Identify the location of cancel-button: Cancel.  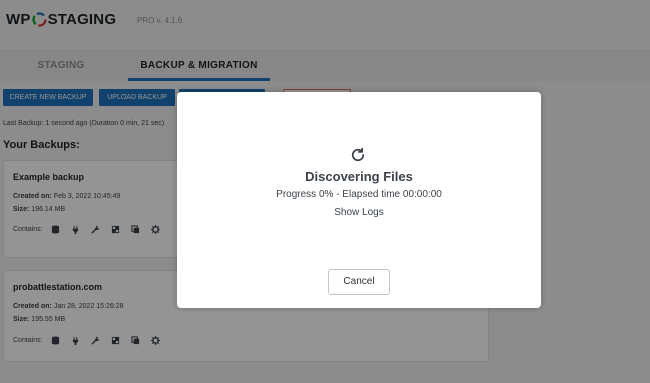
(359, 282).